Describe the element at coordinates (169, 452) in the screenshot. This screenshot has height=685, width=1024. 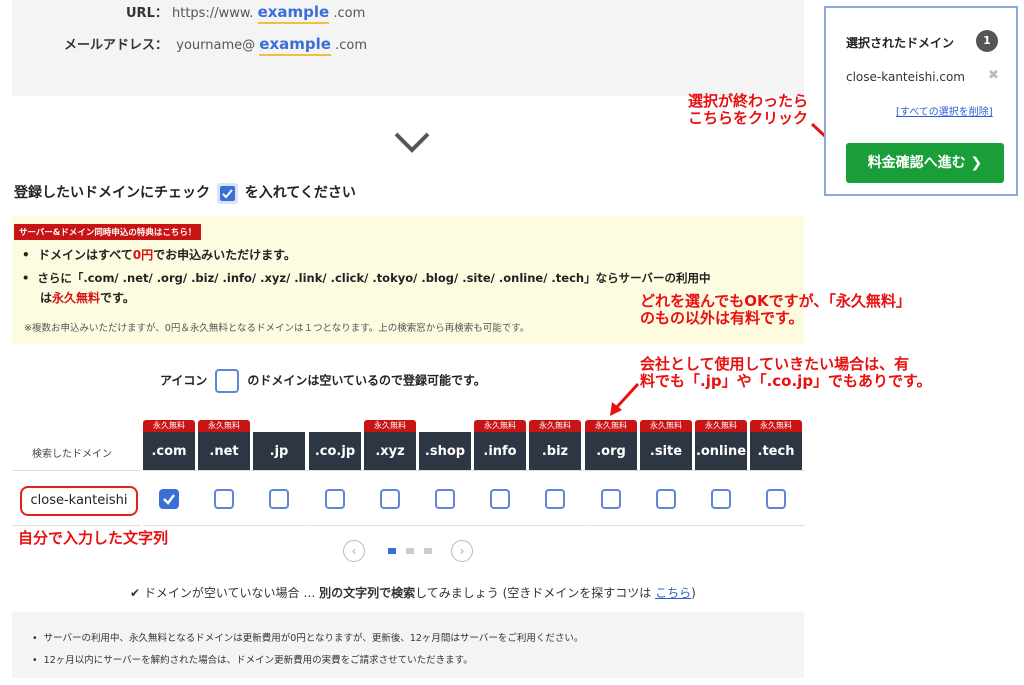
I see `tld-header: .com` at that location.